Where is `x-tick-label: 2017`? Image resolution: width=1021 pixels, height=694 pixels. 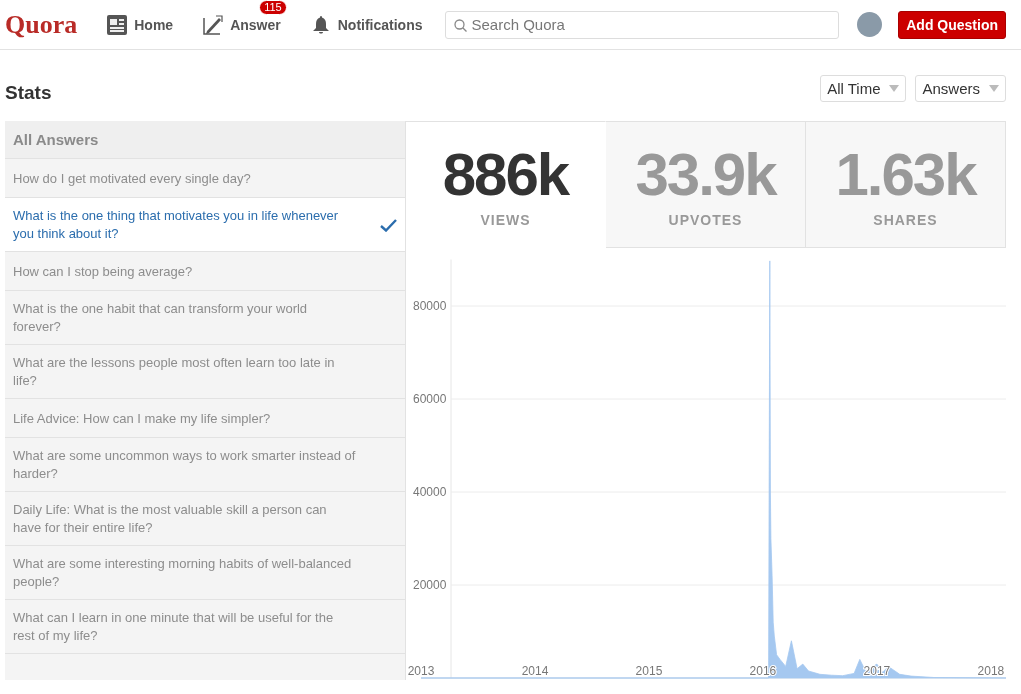 x-tick-label: 2017 is located at coordinates (877, 671).